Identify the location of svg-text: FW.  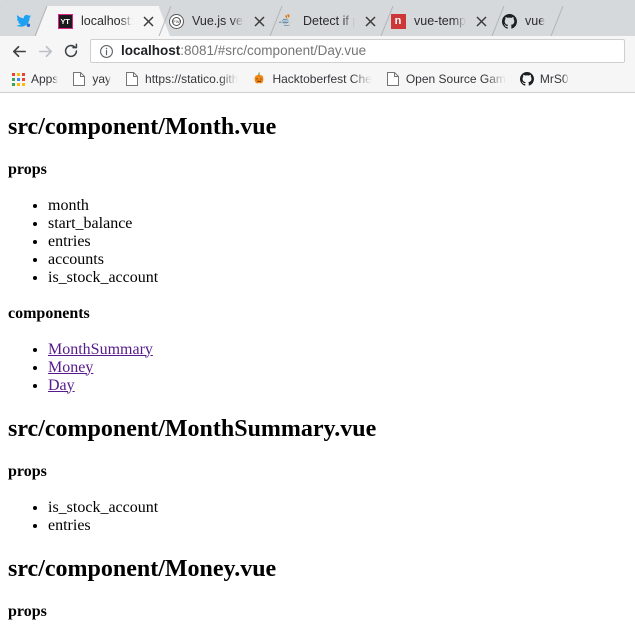
(176, 21).